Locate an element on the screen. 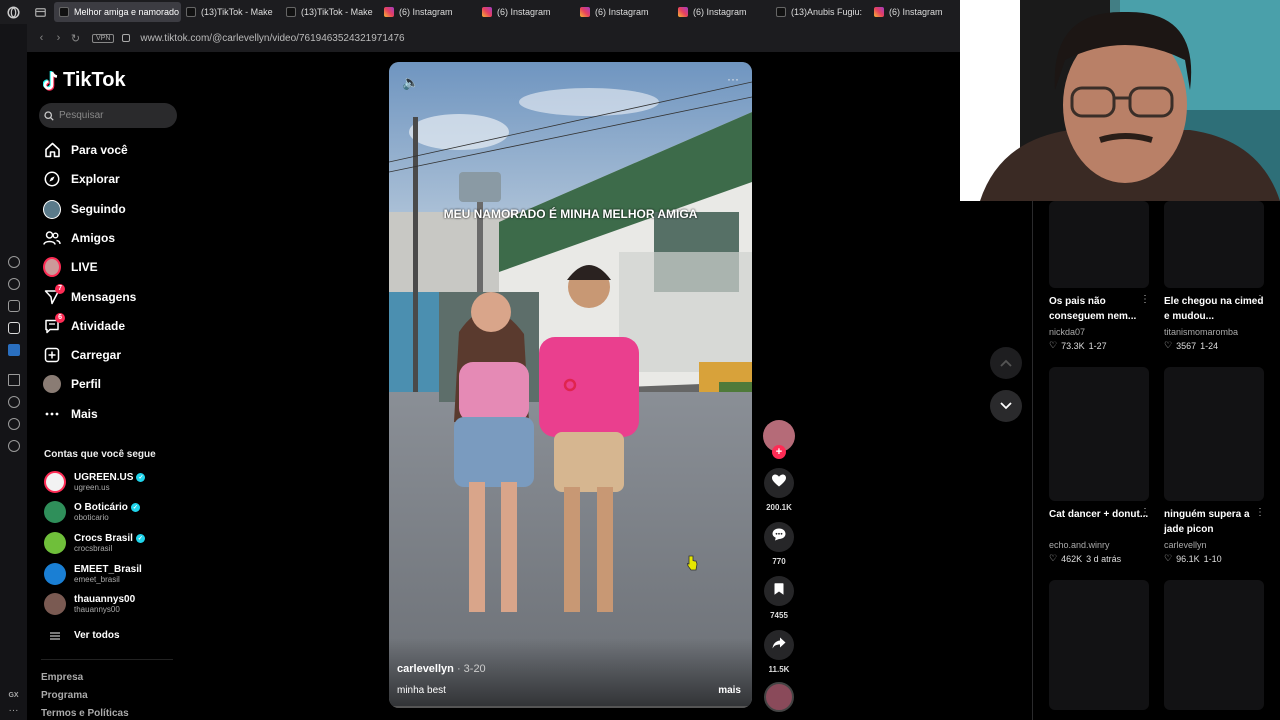 This screenshot has width=1280, height=720. lock-icon is located at coordinates (126, 38).